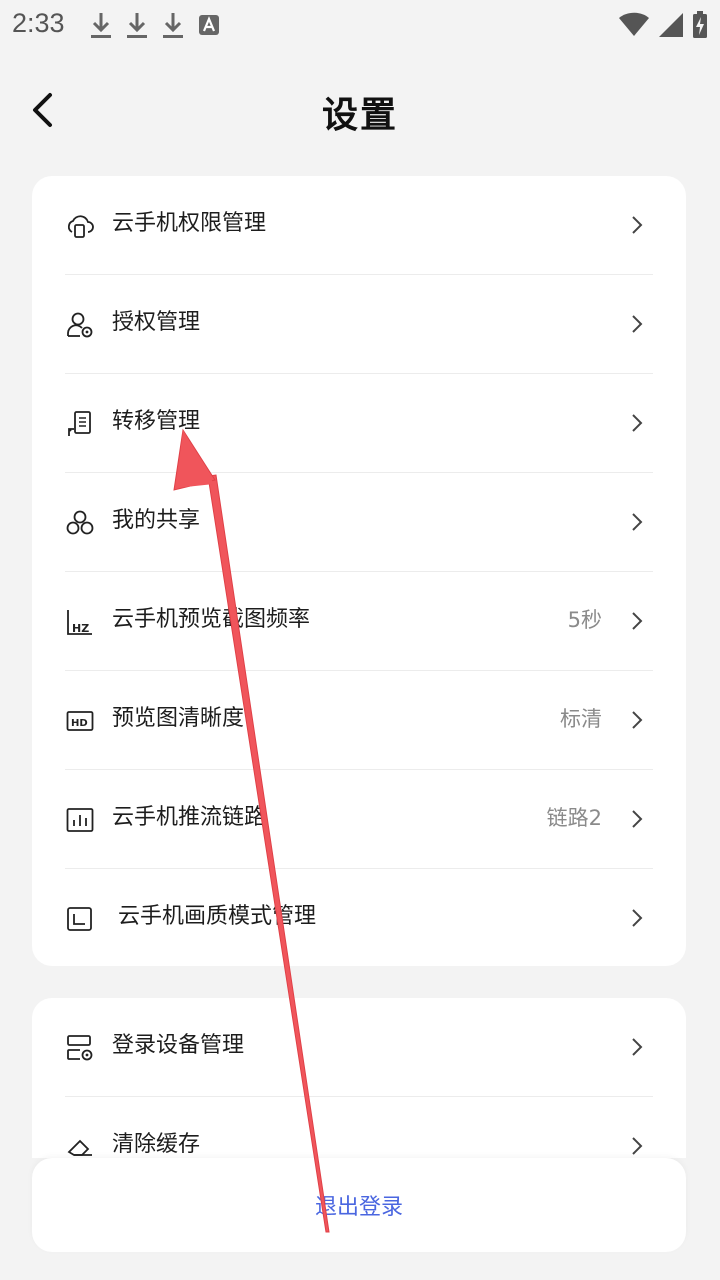  What do you see at coordinates (359, 819) in the screenshot?
I see `row-stream-link: 云手机推流链路 链路2` at bounding box center [359, 819].